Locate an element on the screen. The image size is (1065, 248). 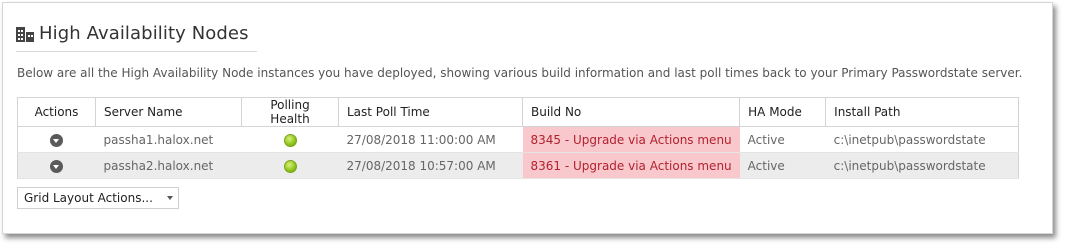
column-header-install-path: Install Path is located at coordinates (922, 112).